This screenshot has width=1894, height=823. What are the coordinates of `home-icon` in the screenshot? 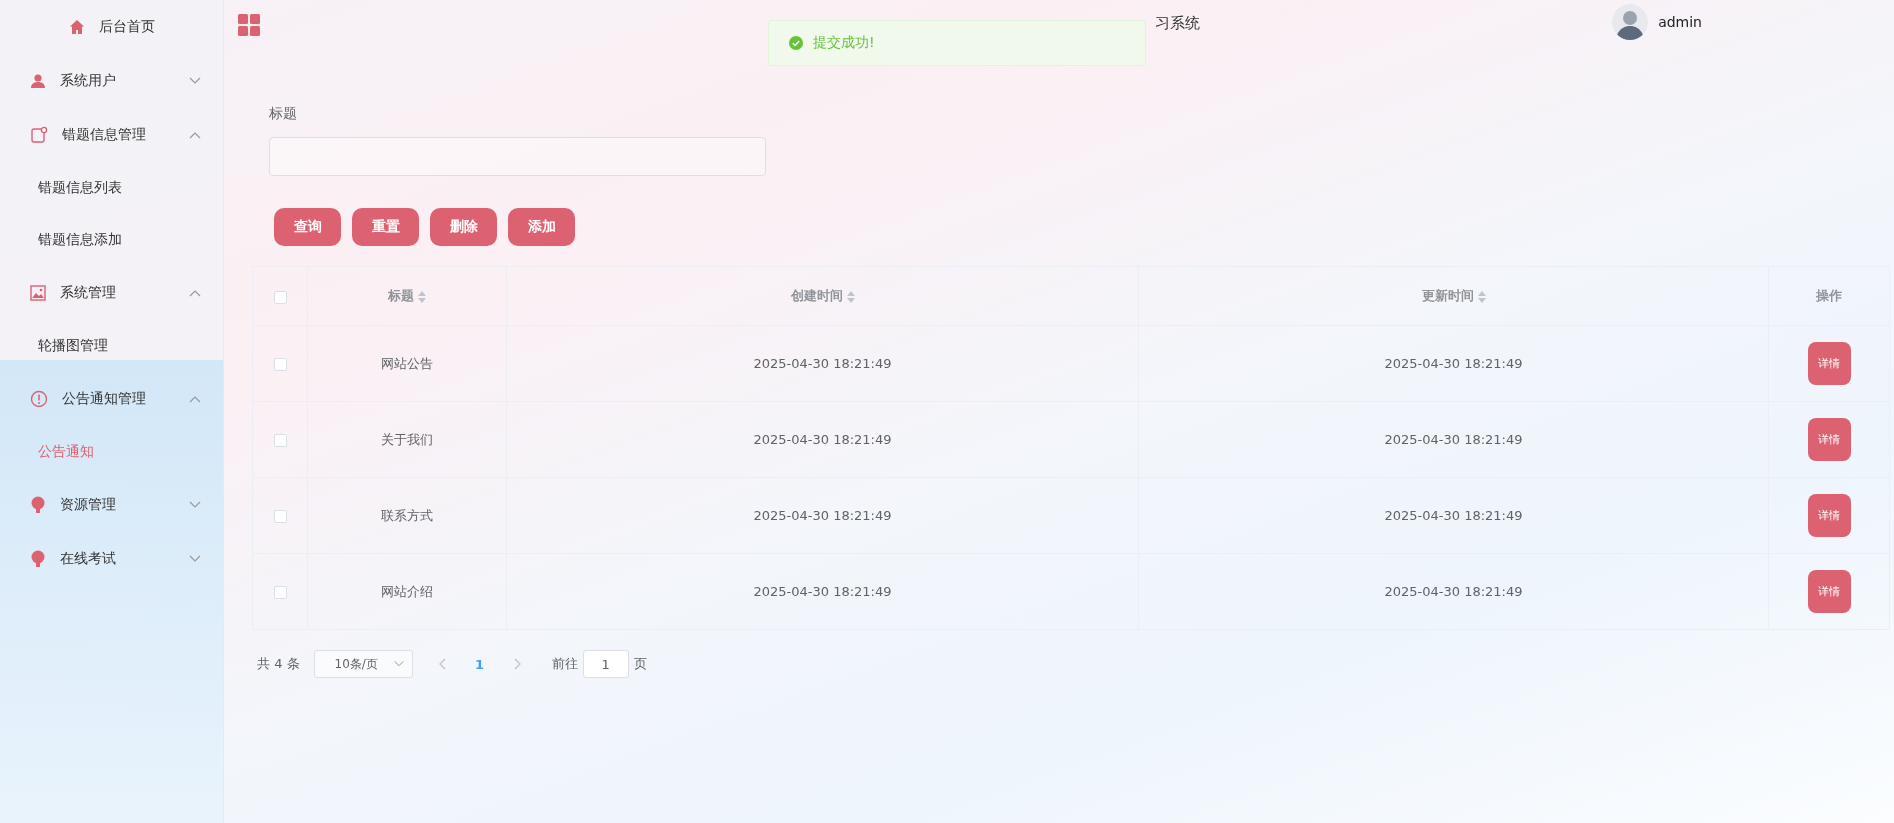 It's located at (76, 27).